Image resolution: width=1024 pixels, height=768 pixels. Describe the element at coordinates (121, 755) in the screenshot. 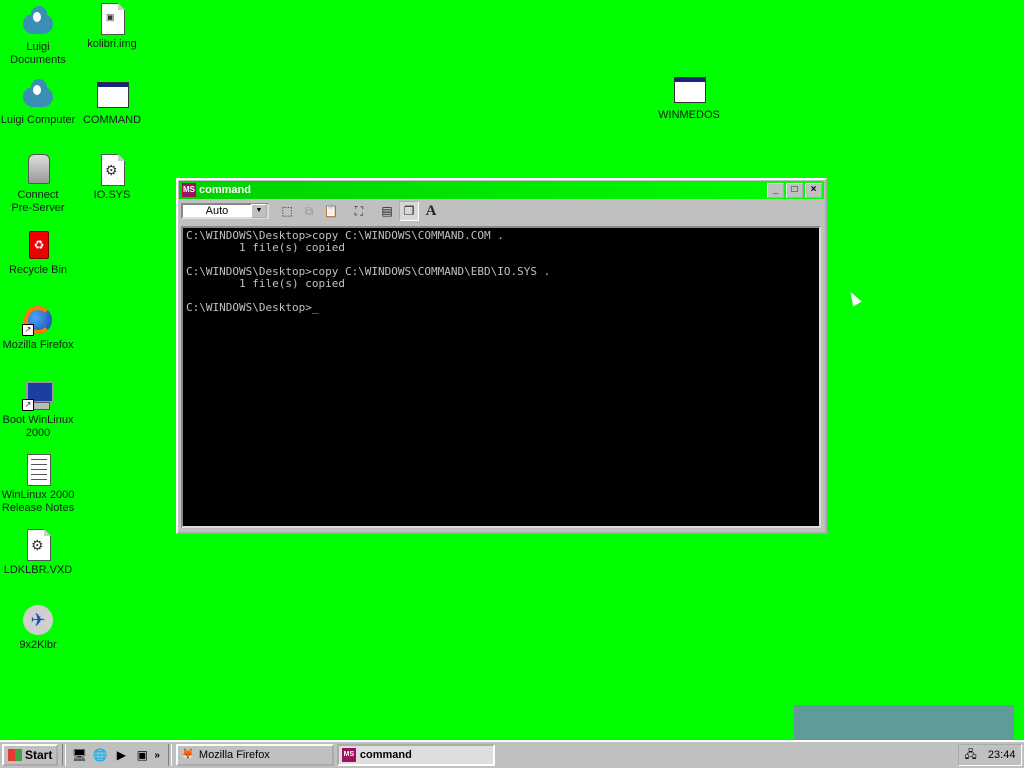

I see `media-player-icon: ▶` at that location.